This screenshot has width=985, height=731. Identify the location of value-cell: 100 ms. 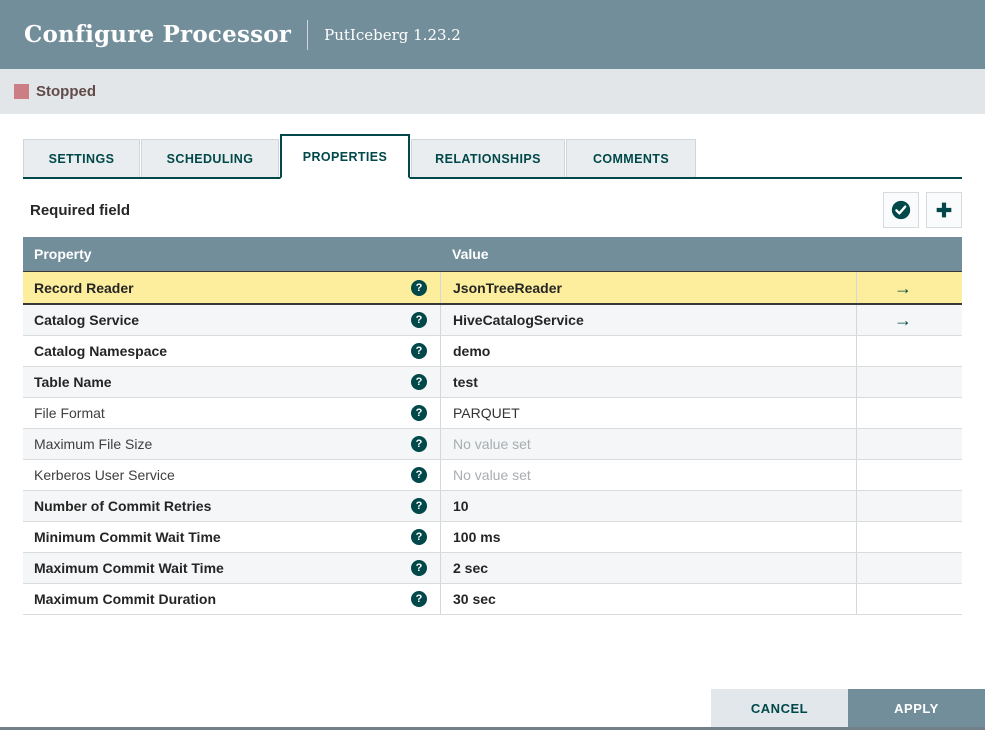
(648, 537).